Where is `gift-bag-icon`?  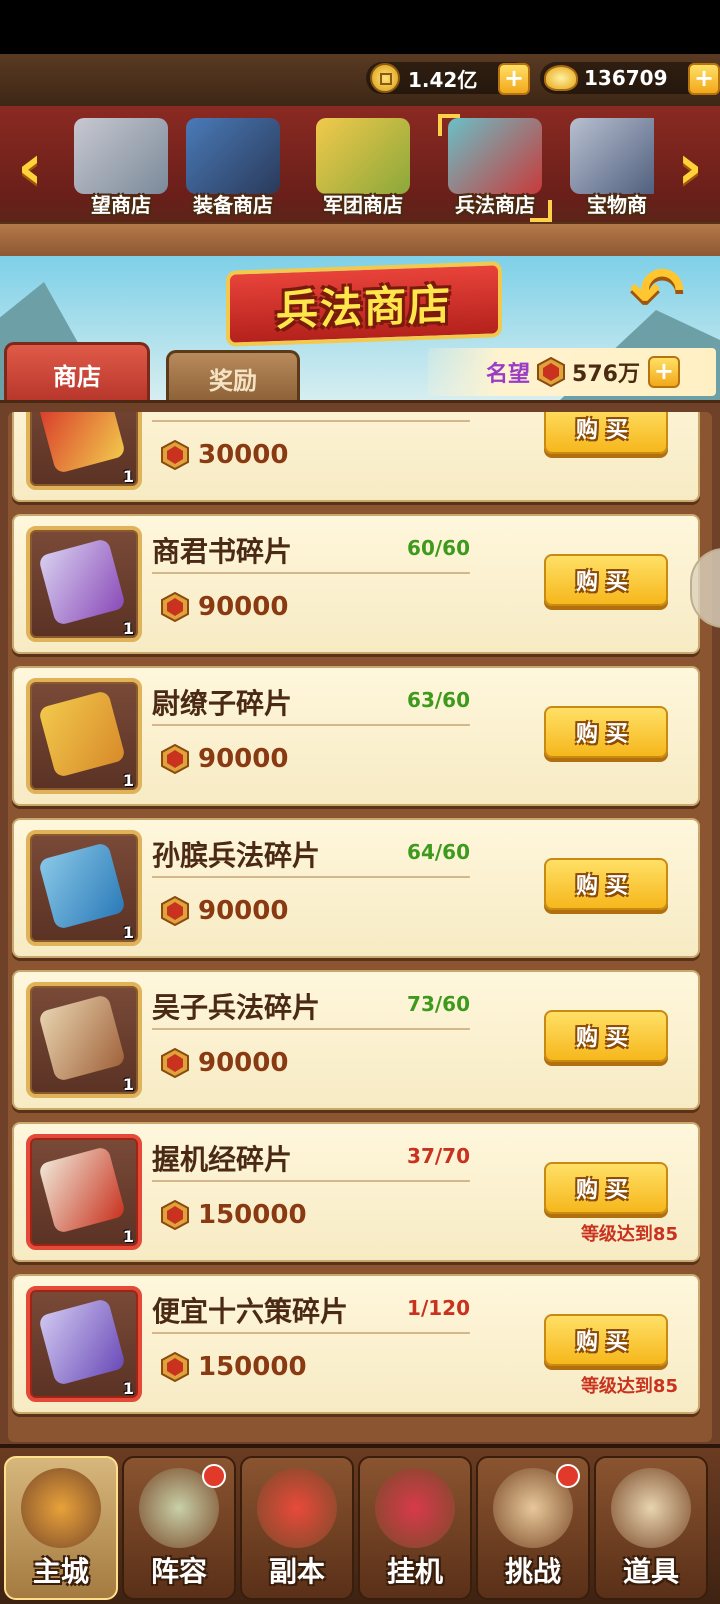
gift-bag-icon is located at coordinates (415, 1508).